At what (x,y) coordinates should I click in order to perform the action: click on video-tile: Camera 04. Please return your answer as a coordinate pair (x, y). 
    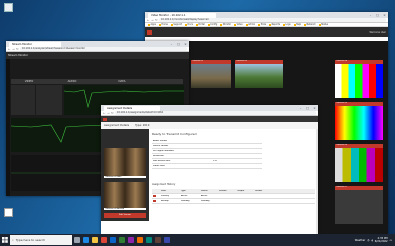
    Looking at the image, I should click on (359, 79).